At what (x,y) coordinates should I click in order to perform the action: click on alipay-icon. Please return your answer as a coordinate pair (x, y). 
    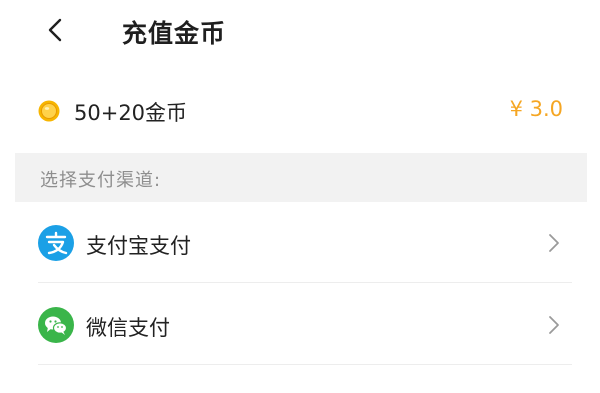
    Looking at the image, I should click on (56, 243).